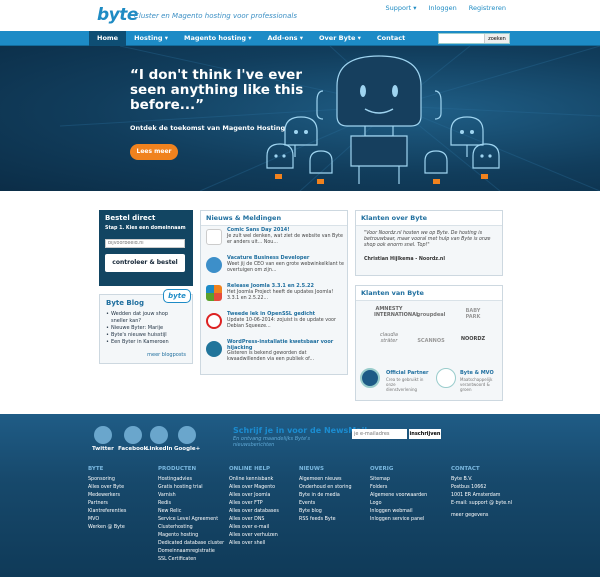 This screenshot has width=600, height=577. Describe the element at coordinates (379, 434) in the screenshot. I see `newsletter-email-input` at that location.